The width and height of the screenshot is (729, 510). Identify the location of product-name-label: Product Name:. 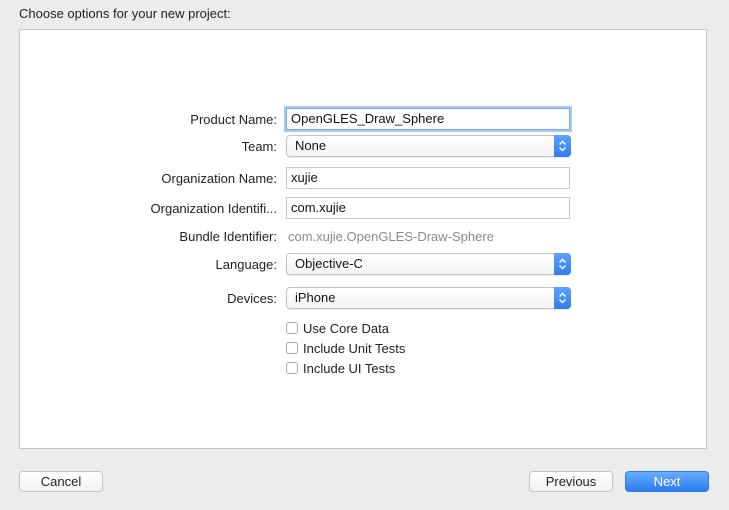
(233, 119).